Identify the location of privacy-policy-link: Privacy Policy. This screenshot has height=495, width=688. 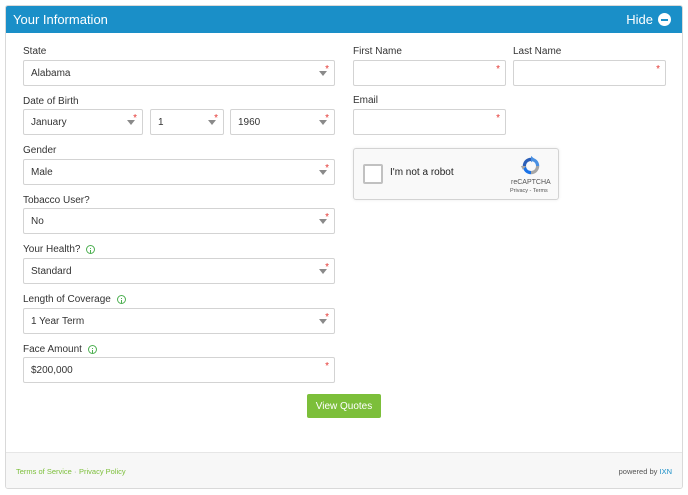
(102, 471).